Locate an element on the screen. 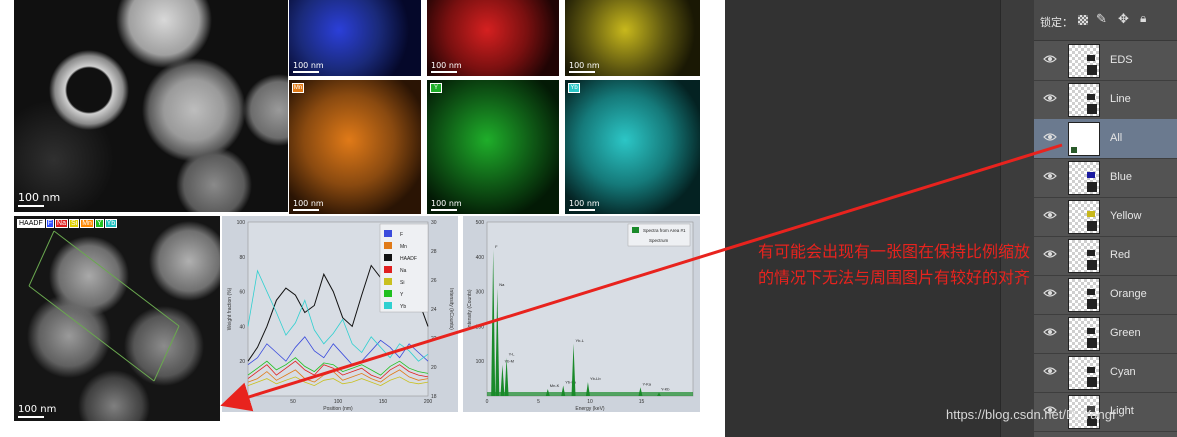 This screenshot has width=1177, height=437. annotation-text: 有可能会出现有一张图在保持比例缩放的情况下无法与周围图片有较好的对齐 is located at coordinates (894, 265).